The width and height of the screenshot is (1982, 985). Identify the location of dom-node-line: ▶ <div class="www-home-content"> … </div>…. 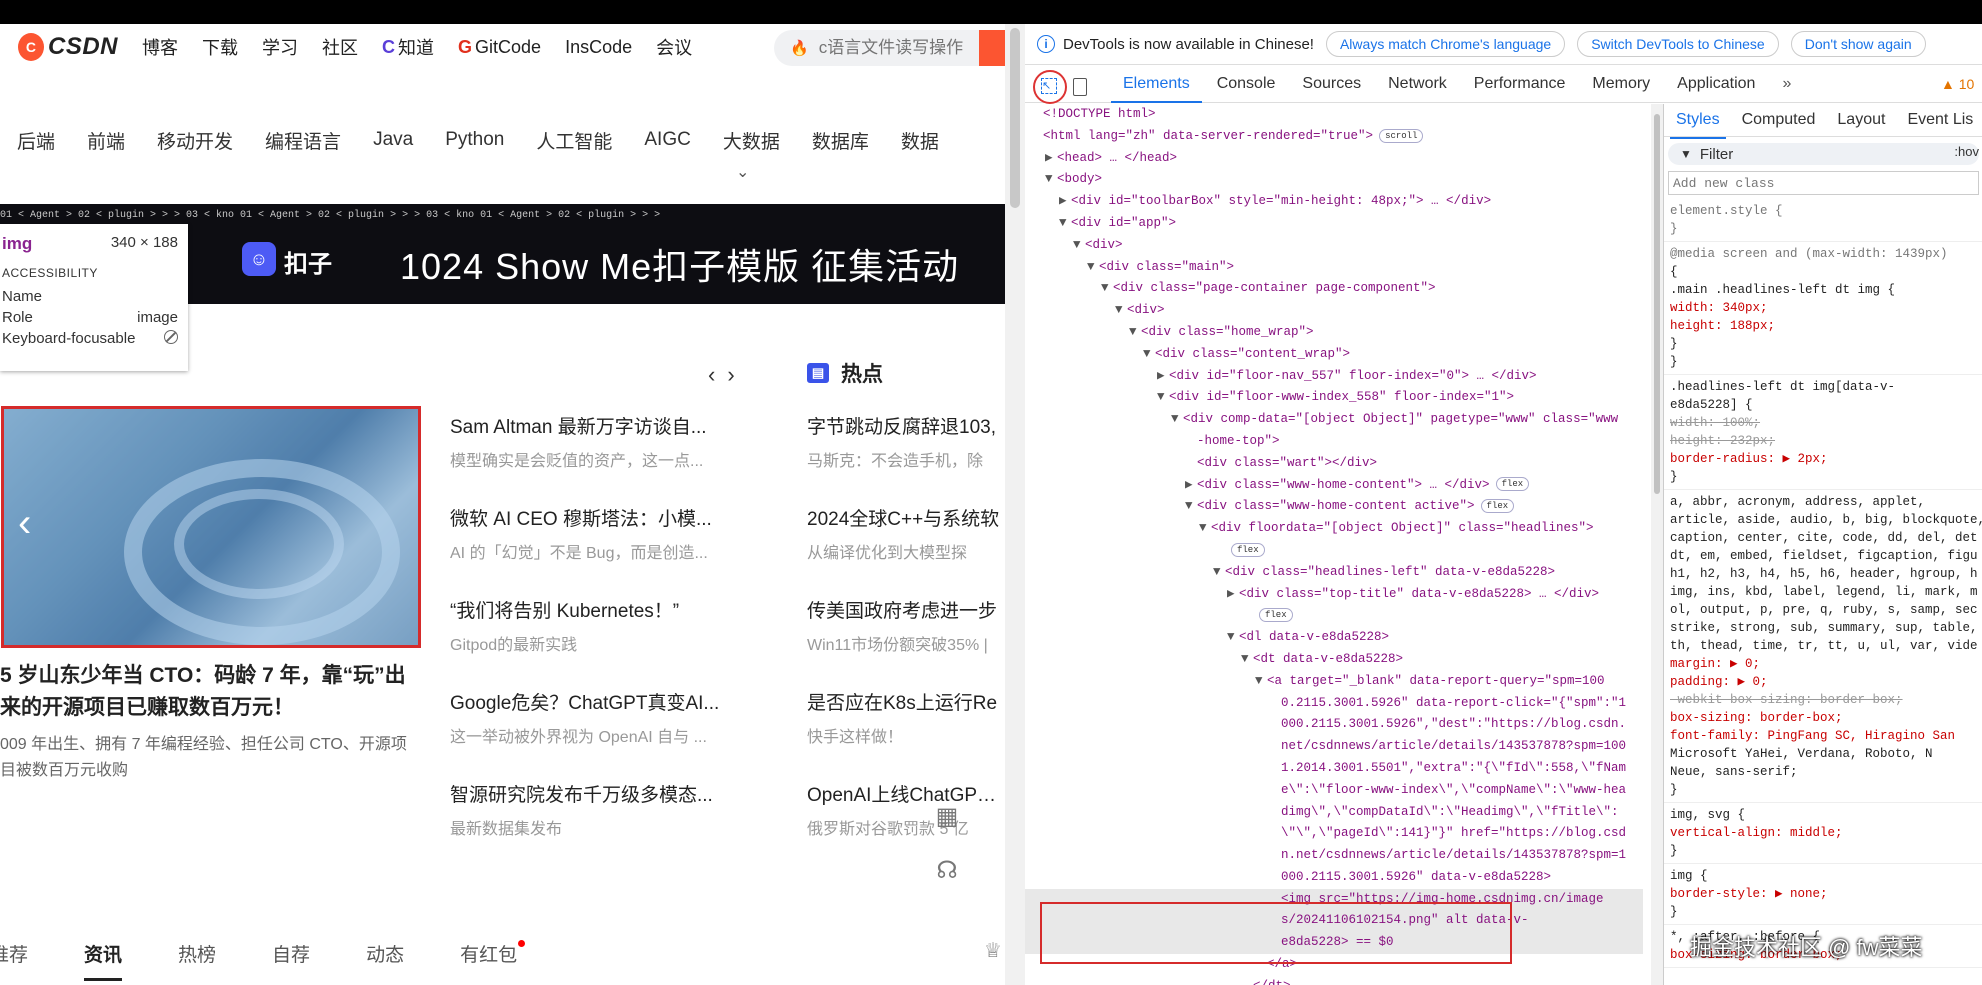
(1334, 486).